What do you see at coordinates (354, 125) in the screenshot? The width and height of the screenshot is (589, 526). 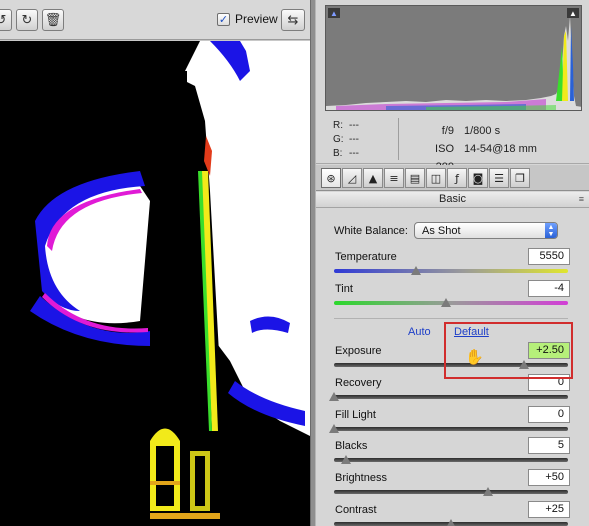 I see `r-value: ---` at bounding box center [354, 125].